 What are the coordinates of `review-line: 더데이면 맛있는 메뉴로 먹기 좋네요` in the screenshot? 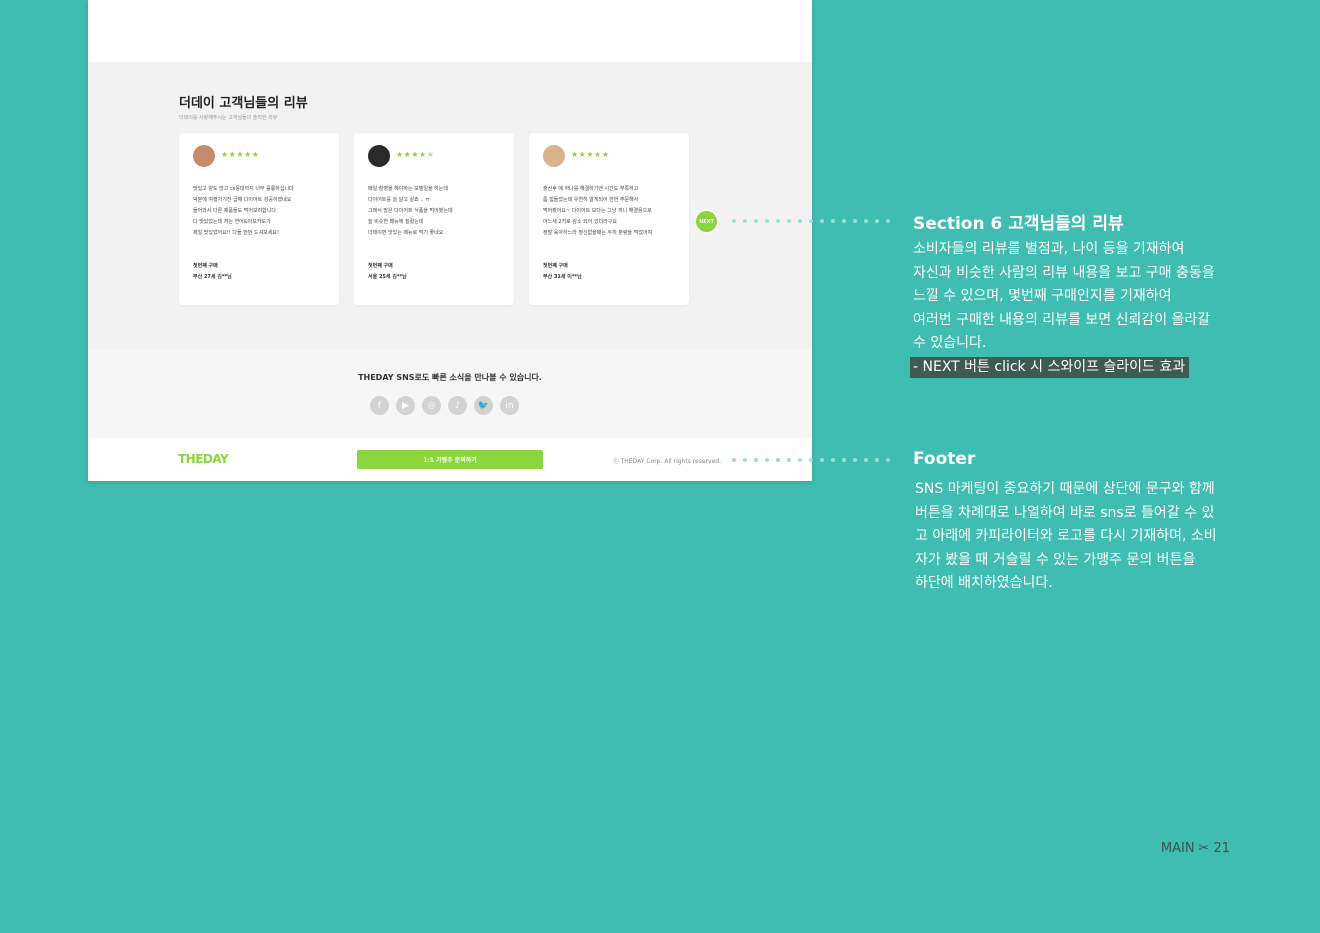 It's located at (406, 233).